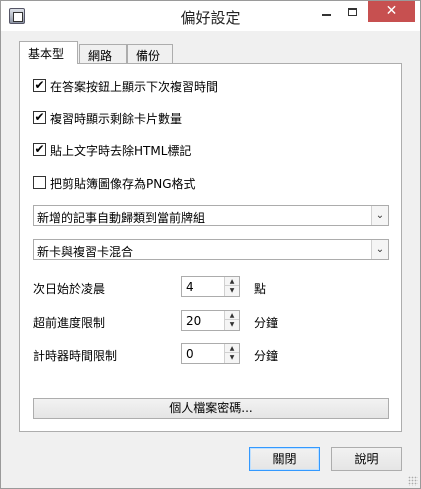  Describe the element at coordinates (69, 323) in the screenshot. I see `learn-ahead-label: 超前進度限制` at that location.